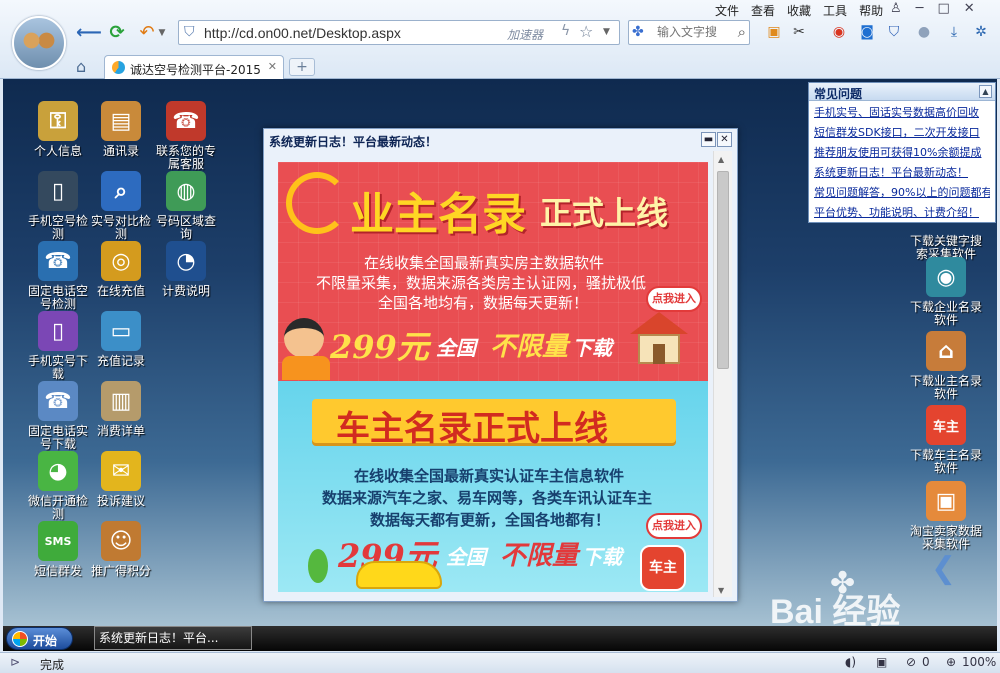 The height and width of the screenshot is (673, 1000). What do you see at coordinates (89, 33) in the screenshot?
I see `back-arrow-icon: ⟵` at bounding box center [89, 33].